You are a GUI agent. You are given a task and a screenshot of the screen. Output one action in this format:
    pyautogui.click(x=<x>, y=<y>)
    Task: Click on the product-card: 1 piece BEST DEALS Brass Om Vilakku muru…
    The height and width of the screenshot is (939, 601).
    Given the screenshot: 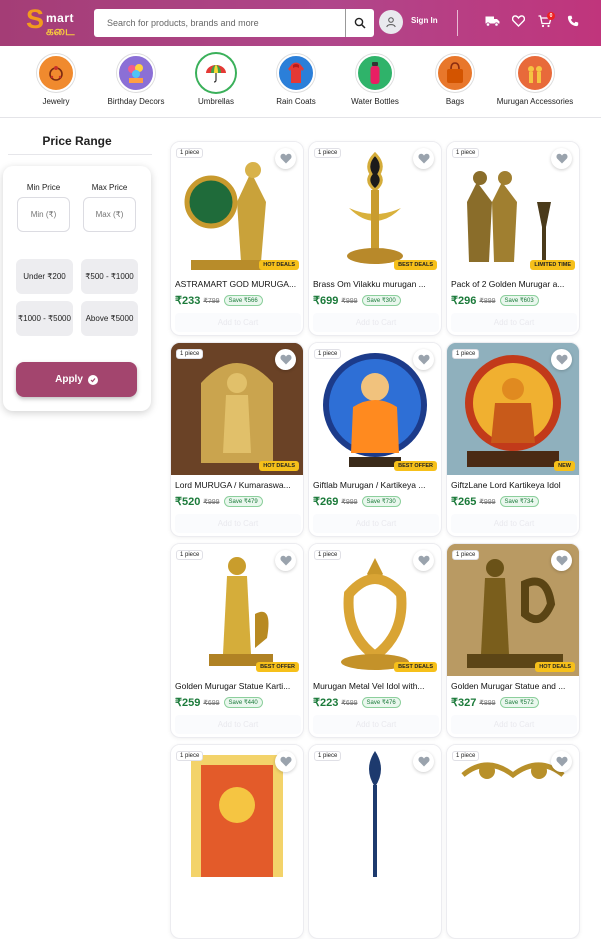 What is the action you would take?
    pyautogui.click(x=375, y=238)
    